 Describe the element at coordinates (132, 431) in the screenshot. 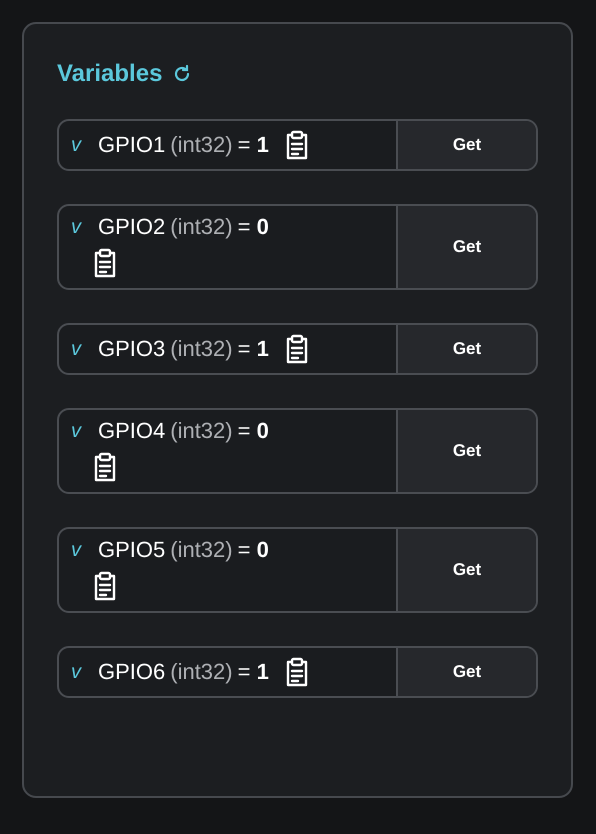

I see `variable-name: GPIO4` at that location.